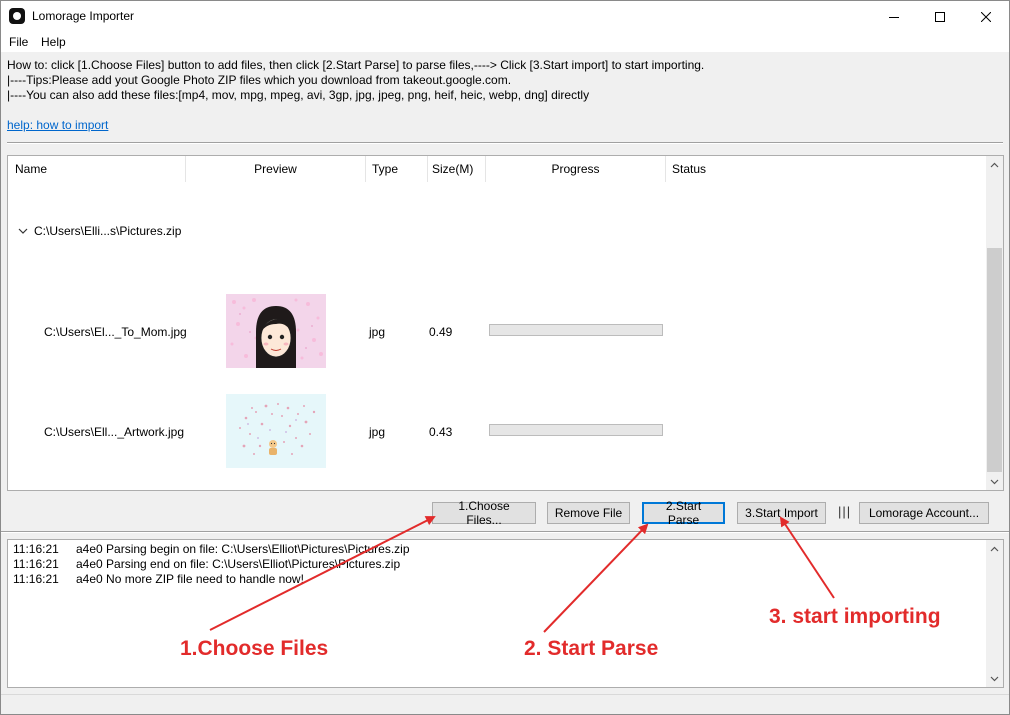 The height and width of the screenshot is (715, 1010). I want to click on column-header-name: Name, so click(97, 169).